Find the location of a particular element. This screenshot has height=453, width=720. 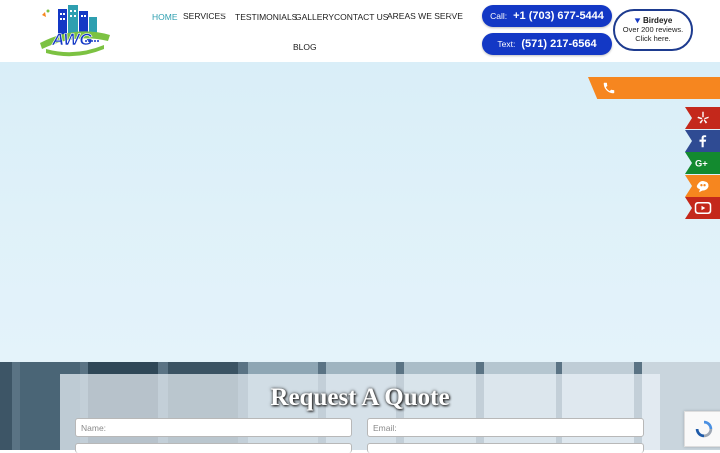

birdeye-brand-label: Birdeye is located at coordinates (657, 20).